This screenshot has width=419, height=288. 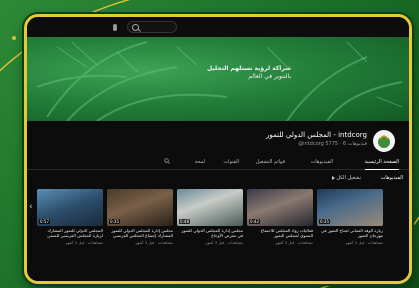 I want to click on play-all-button: تشغيل الكل, so click(x=345, y=178).